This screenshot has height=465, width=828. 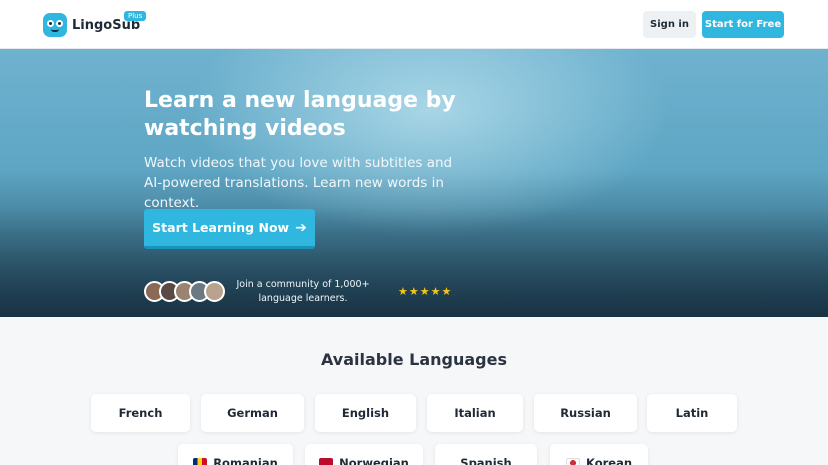 What do you see at coordinates (221, 227) in the screenshot?
I see `start-learning-label: Start Learning Now` at bounding box center [221, 227].